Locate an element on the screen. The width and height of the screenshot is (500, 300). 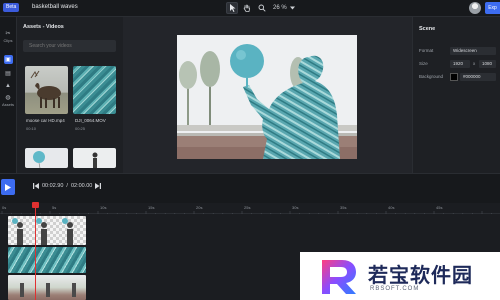
moose-image is located at coordinates (45, 89).